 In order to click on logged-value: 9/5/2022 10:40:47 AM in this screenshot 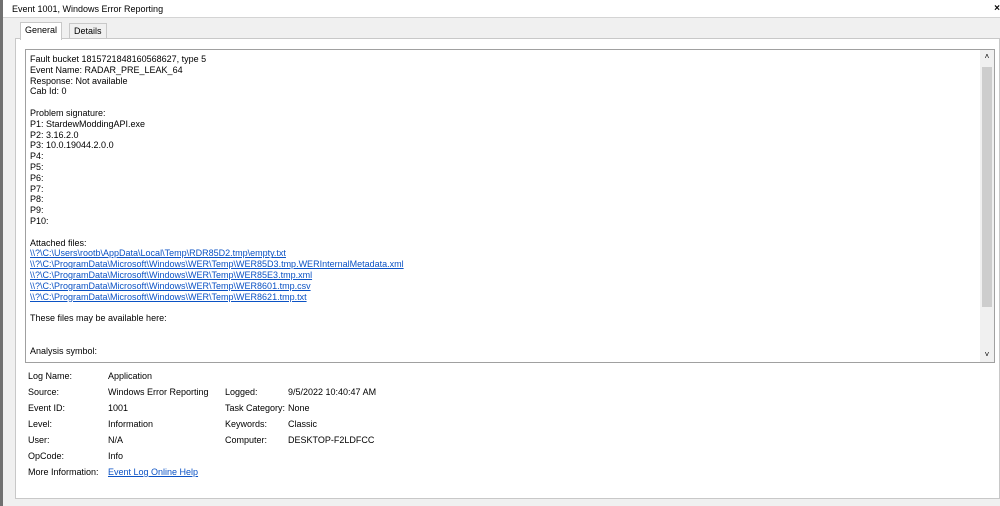, I will do `click(332, 392)`.